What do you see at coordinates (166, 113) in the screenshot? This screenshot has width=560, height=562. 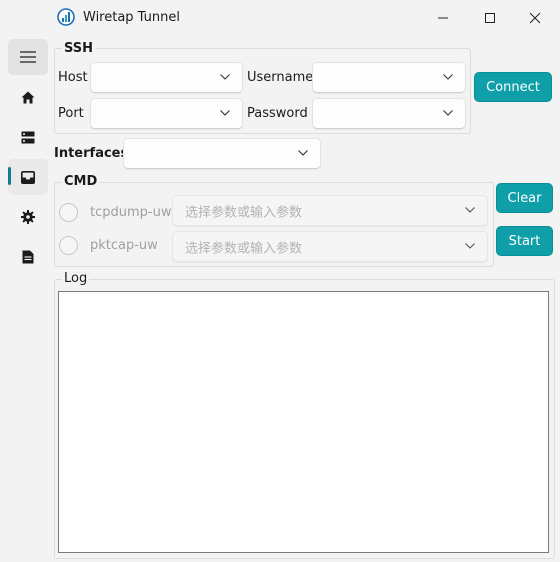 I see `port-combobox` at bounding box center [166, 113].